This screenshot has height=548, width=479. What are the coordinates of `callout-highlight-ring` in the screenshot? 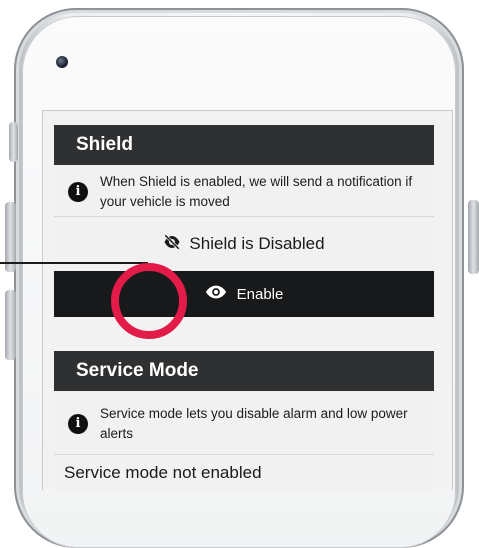 It's located at (149, 301).